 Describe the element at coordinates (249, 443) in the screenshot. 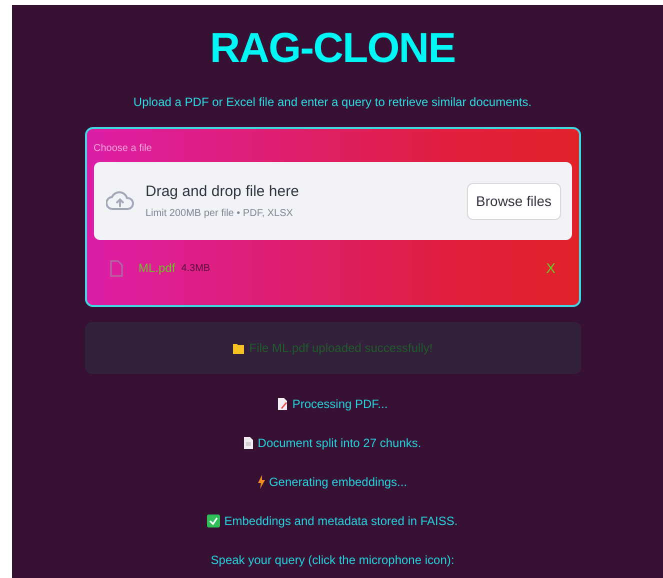

I see `page-icon` at that location.